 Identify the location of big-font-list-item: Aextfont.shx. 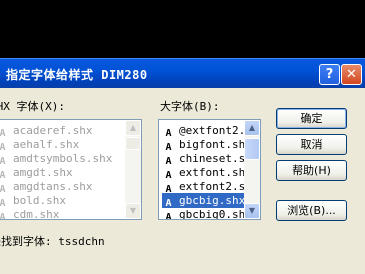
(207, 173).